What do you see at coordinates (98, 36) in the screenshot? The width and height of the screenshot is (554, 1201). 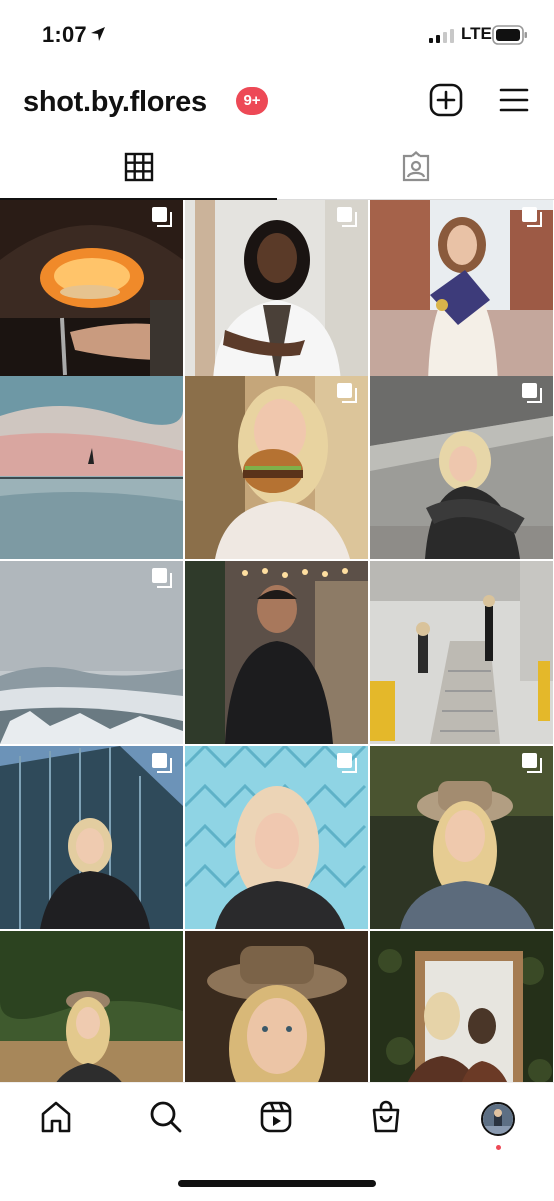 I see `location-arrow-icon` at bounding box center [98, 36].